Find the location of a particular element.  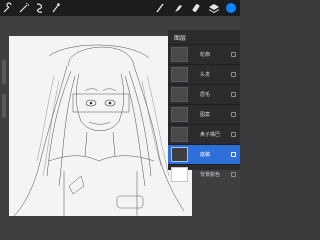

layer-row: 眉毛 is located at coordinates (204, 94).